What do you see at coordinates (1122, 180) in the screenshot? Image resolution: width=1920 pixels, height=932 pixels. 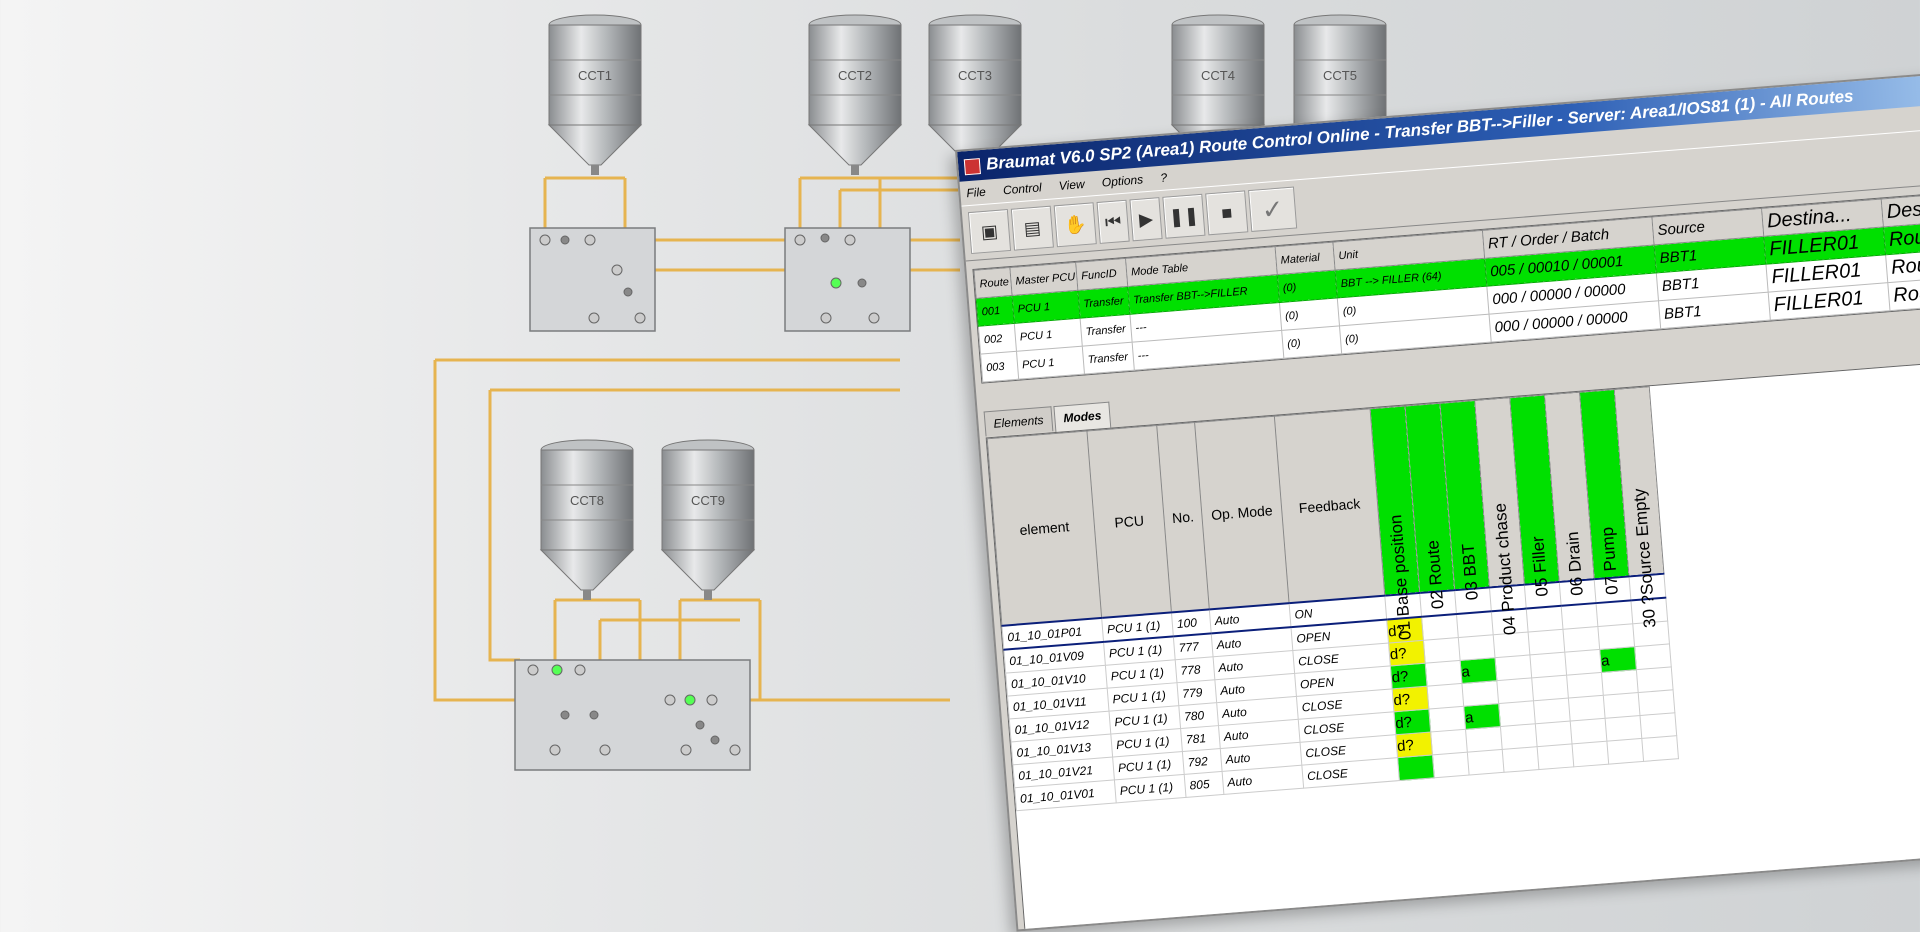 I see `menu-options: Options` at bounding box center [1122, 180].